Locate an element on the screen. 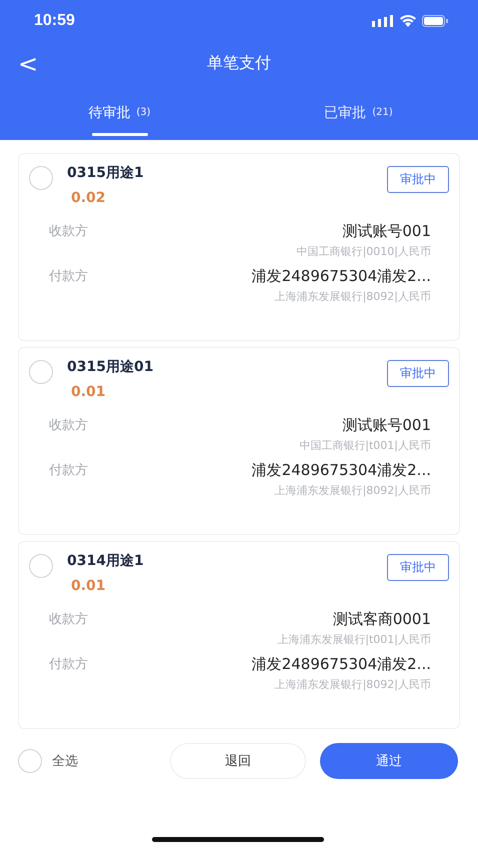  payment-title: 0315用途1 is located at coordinates (106, 173).